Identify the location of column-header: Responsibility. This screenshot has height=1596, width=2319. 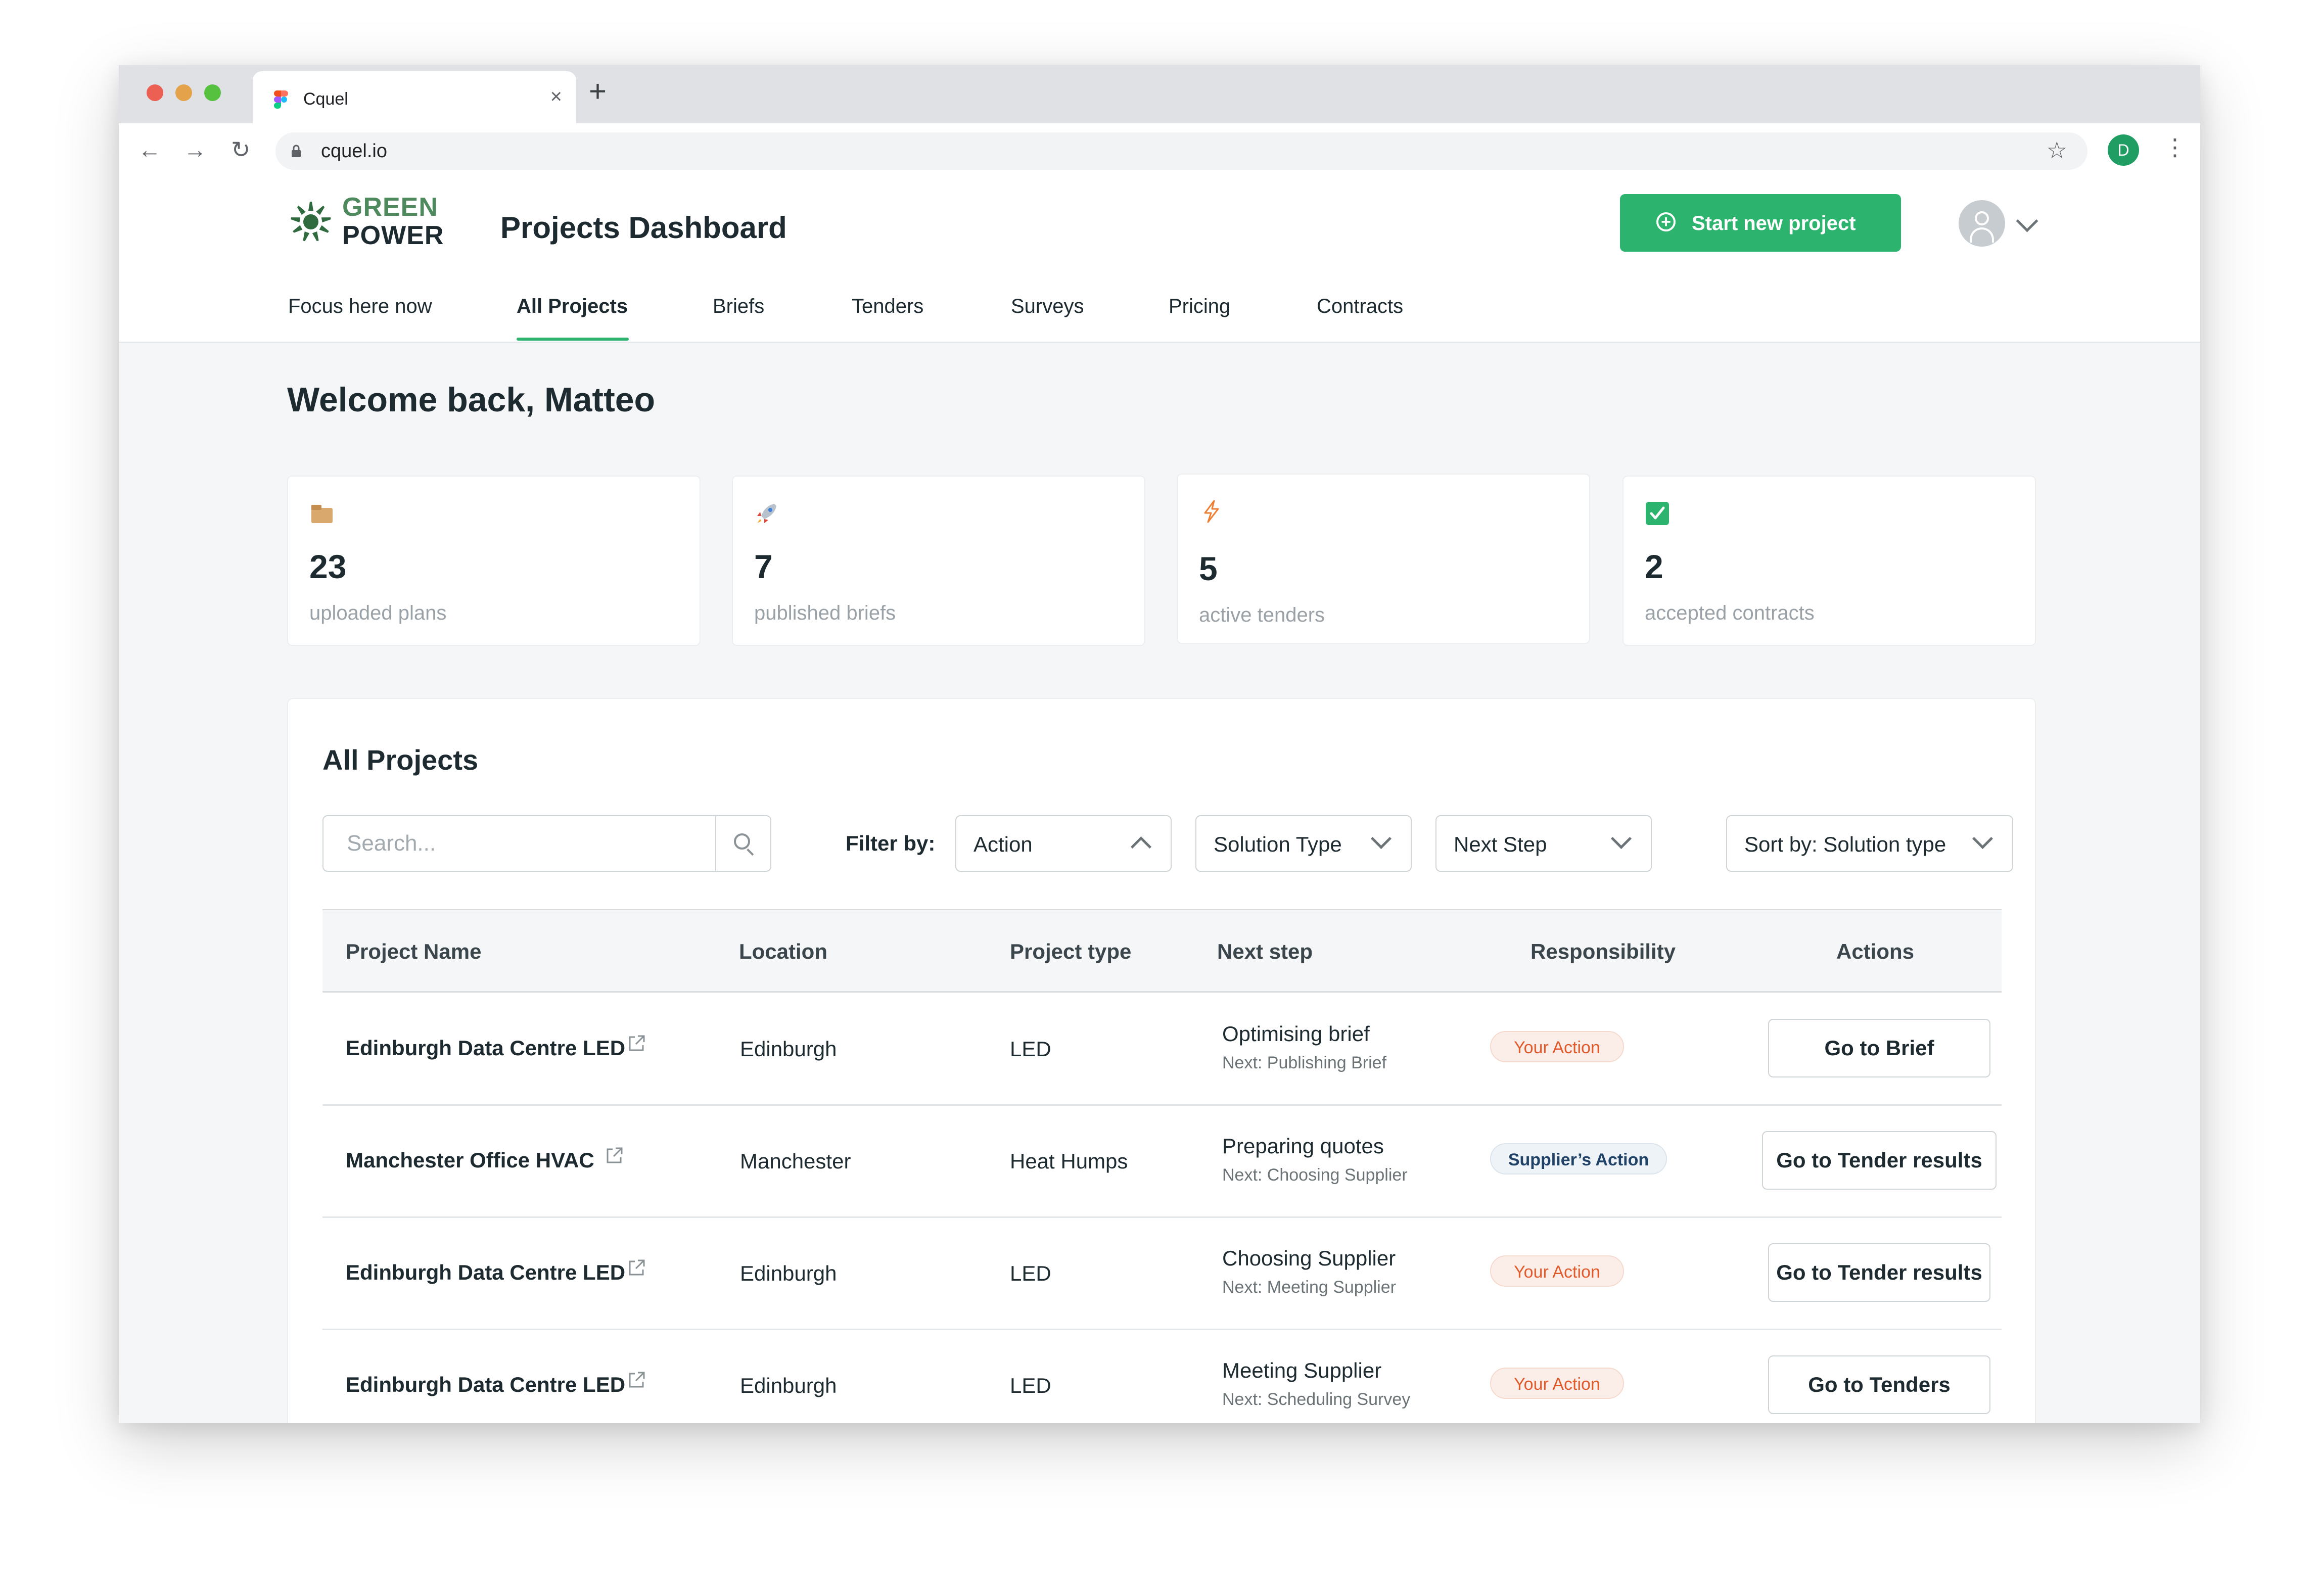
(1603, 952).